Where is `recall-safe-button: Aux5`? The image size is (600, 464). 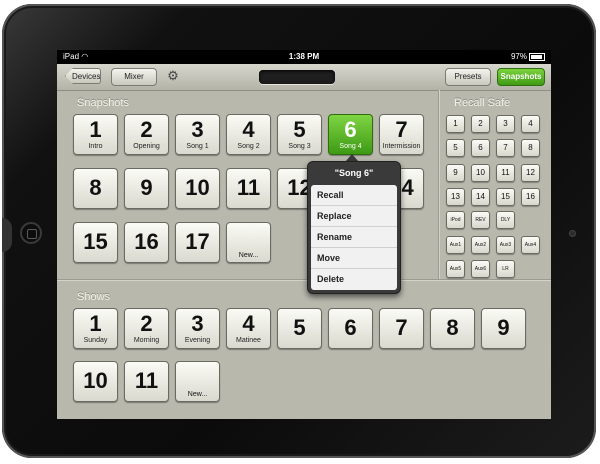 recall-safe-button: Aux5 is located at coordinates (455, 269).